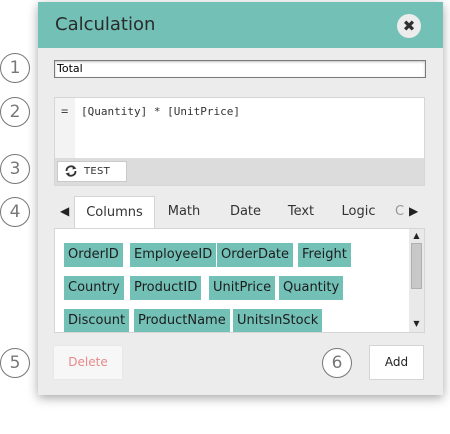 This screenshot has width=450, height=434. What do you see at coordinates (166, 288) in the screenshot?
I see `field-chip: ProductID` at bounding box center [166, 288].